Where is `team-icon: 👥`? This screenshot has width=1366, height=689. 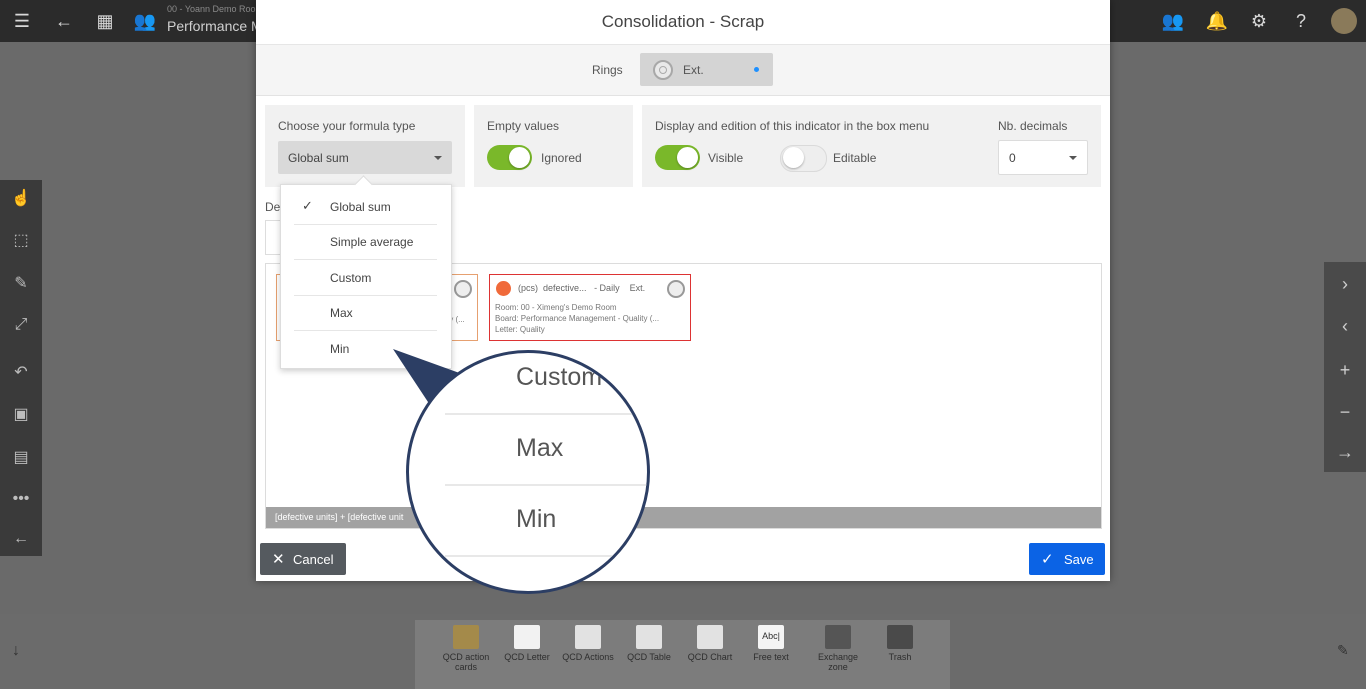
team-icon: 👥 is located at coordinates (145, 21).